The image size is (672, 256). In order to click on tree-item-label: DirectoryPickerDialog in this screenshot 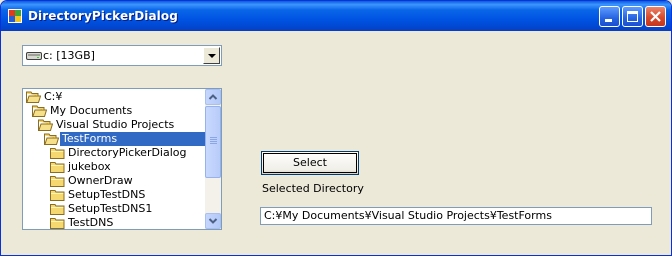, I will do `click(127, 152)`.